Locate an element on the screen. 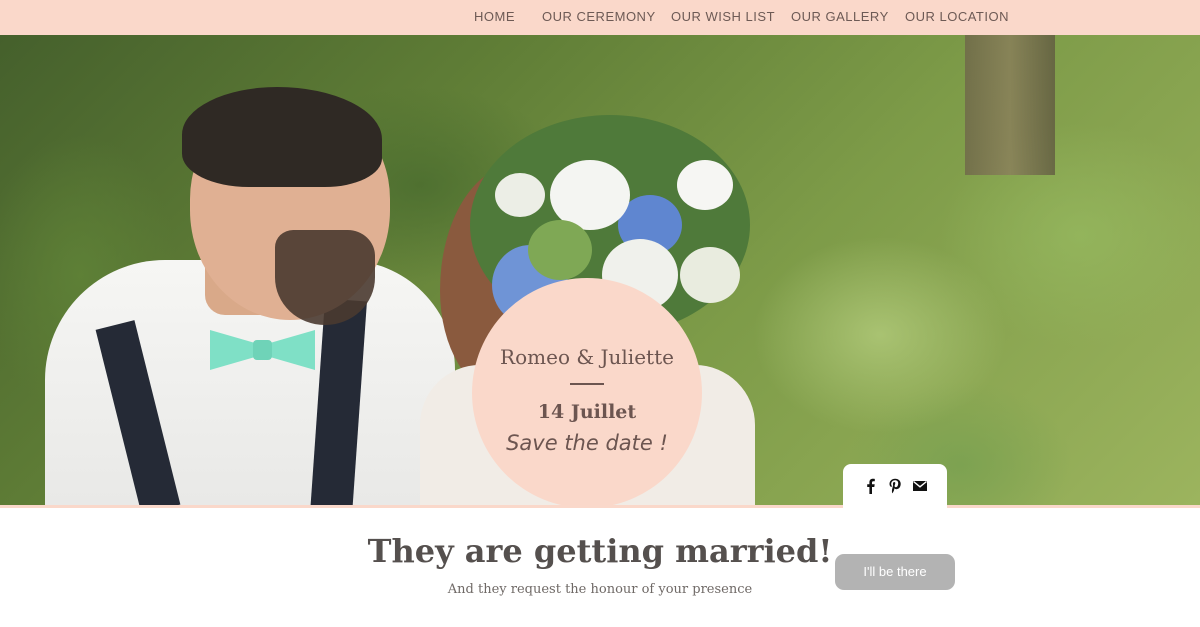  nav-home: HOME is located at coordinates (494, 16).